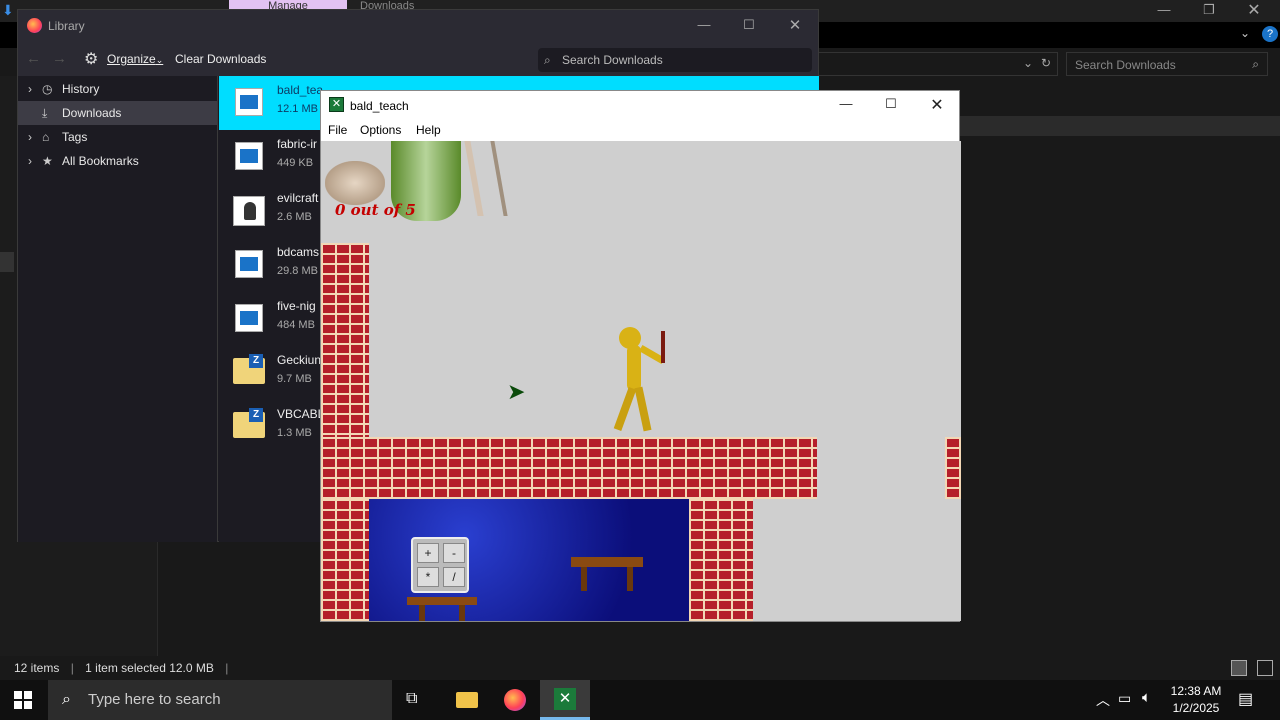 This screenshot has height=720, width=1280. What do you see at coordinates (297, 109) in the screenshot?
I see `download-size: 12.1 MB` at bounding box center [297, 109].